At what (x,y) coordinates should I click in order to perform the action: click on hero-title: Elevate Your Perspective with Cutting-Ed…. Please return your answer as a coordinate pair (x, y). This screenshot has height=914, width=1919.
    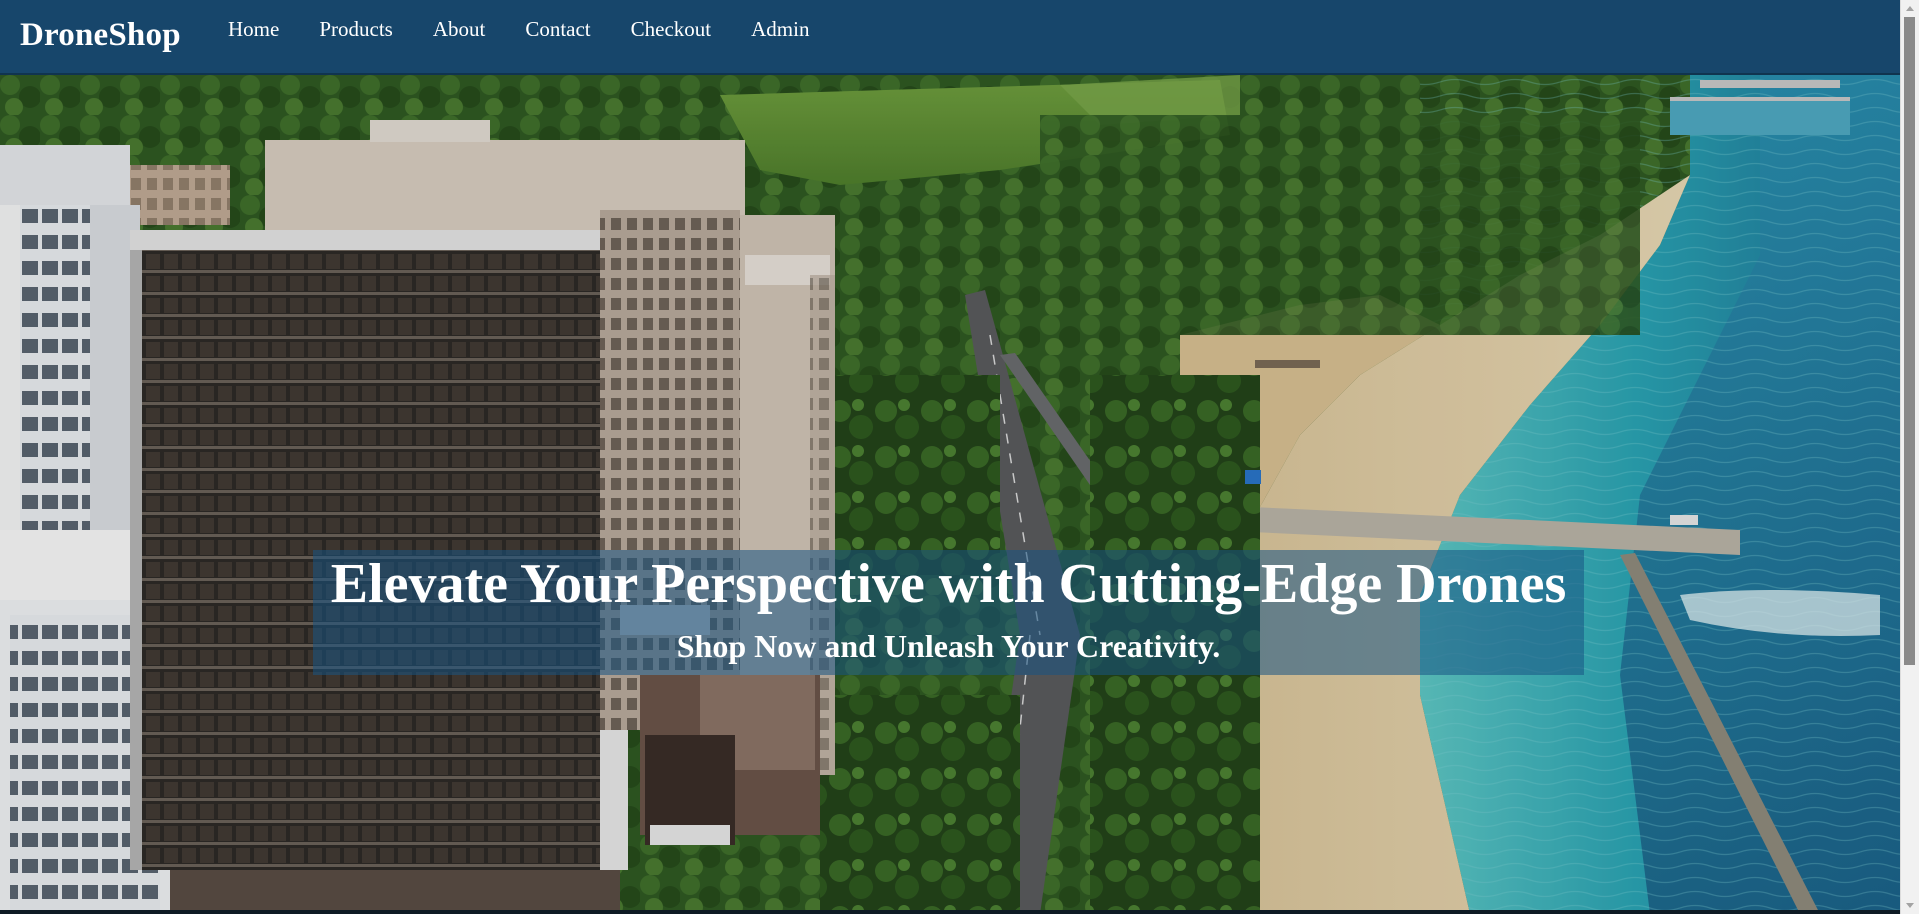
    Looking at the image, I should click on (948, 584).